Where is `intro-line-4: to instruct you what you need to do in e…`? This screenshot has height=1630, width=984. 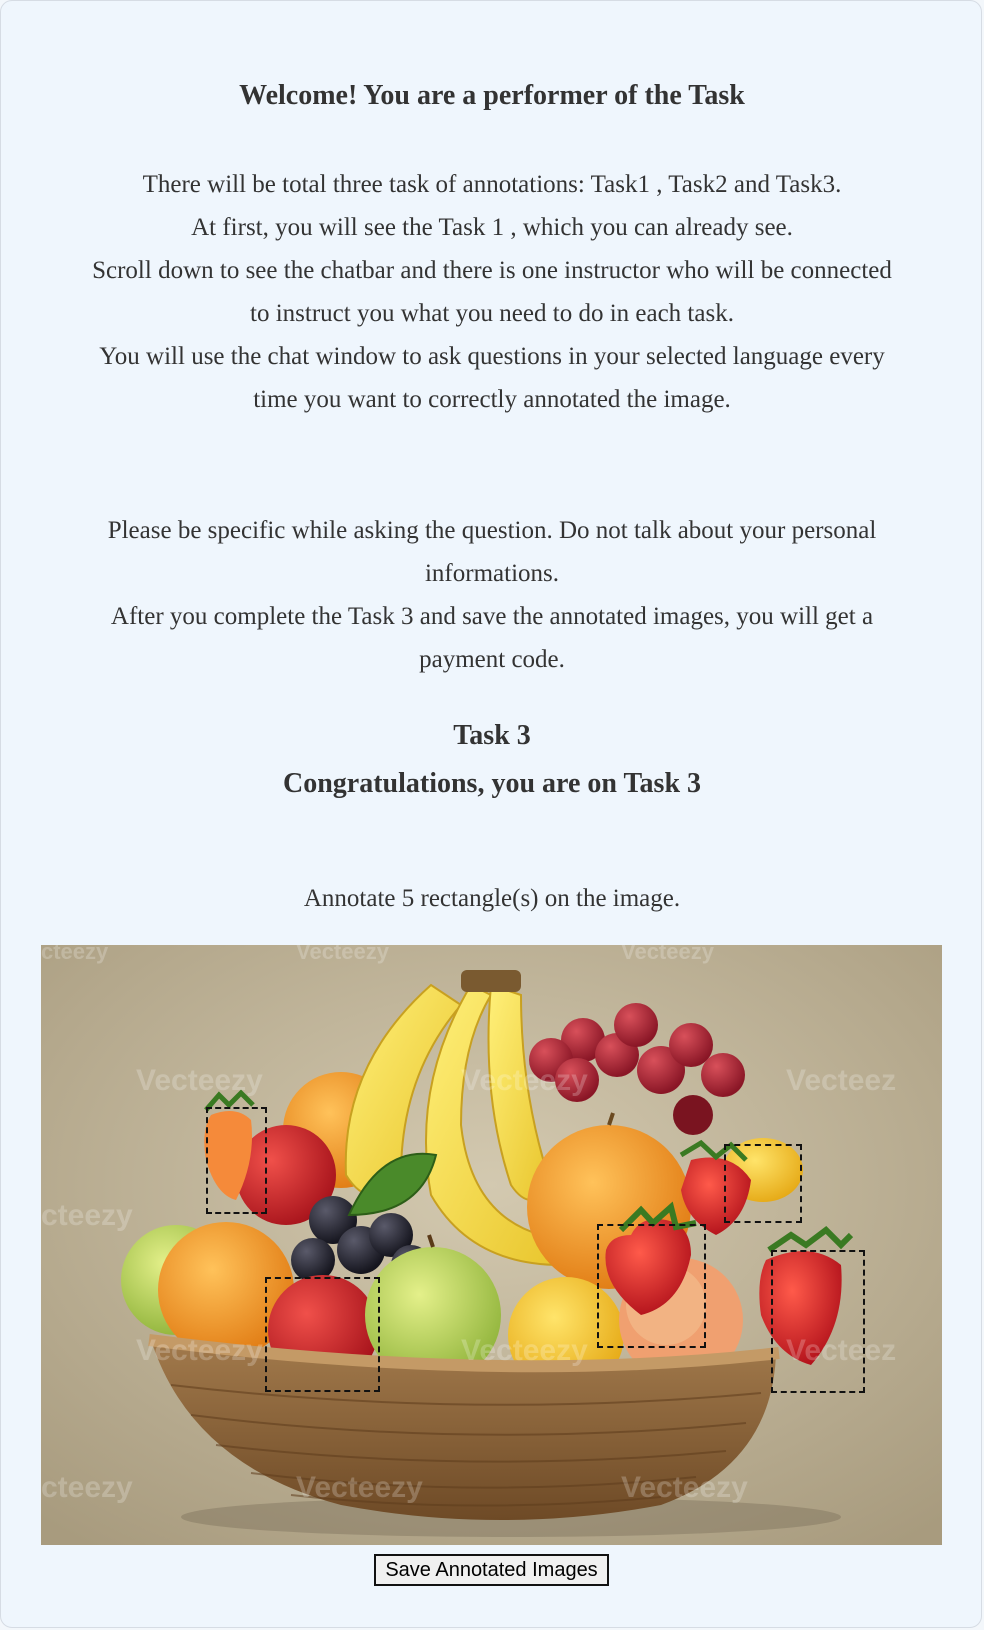 intro-line-4: to instruct you what you need to do in e… is located at coordinates (492, 313).